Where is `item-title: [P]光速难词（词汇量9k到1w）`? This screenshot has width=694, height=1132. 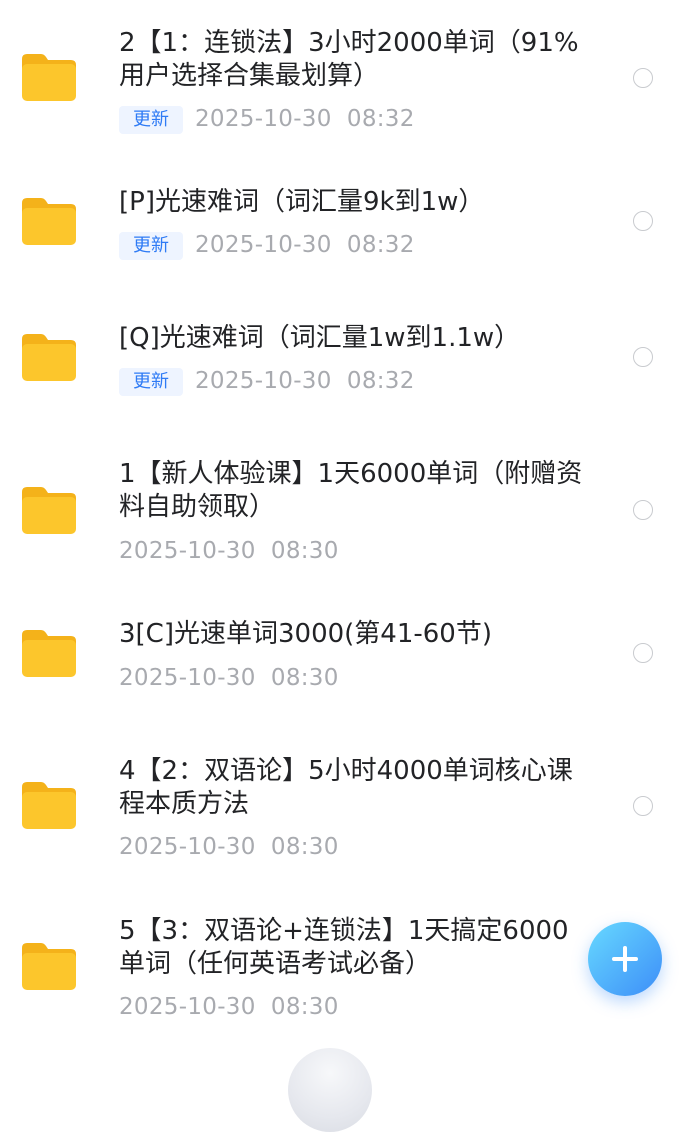
item-title: [P]光速难词（词汇量9k到1w） is located at coordinates (302, 202).